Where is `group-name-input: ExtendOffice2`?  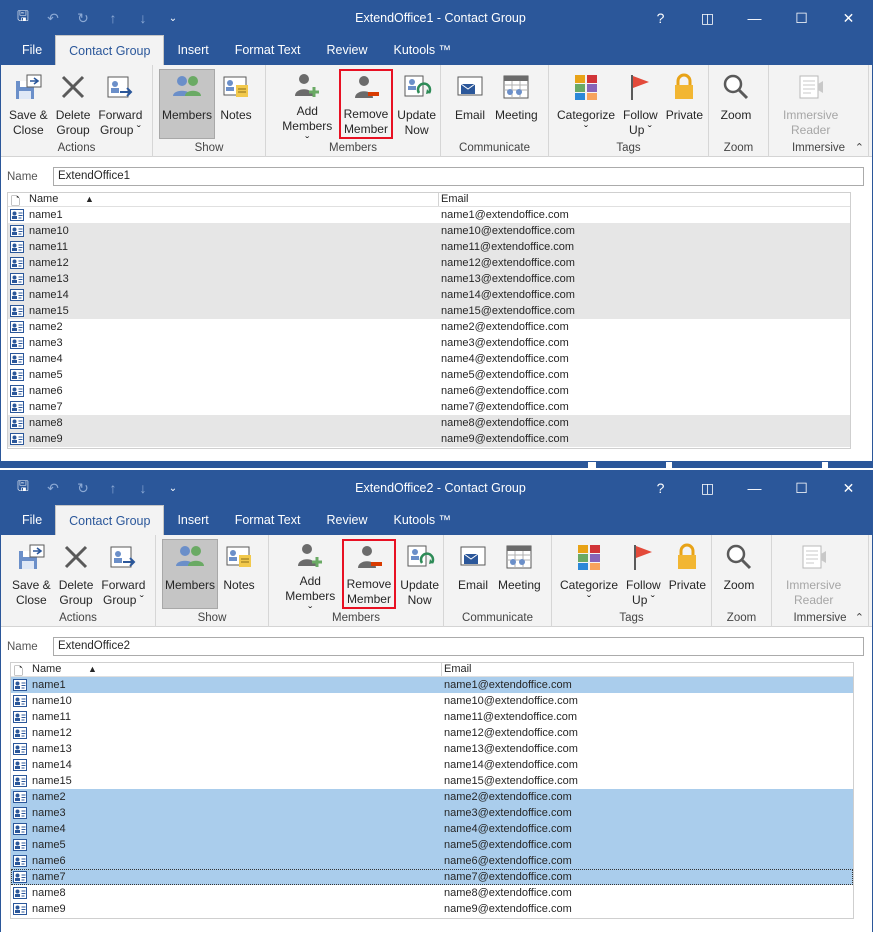 group-name-input: ExtendOffice2 is located at coordinates (458, 646).